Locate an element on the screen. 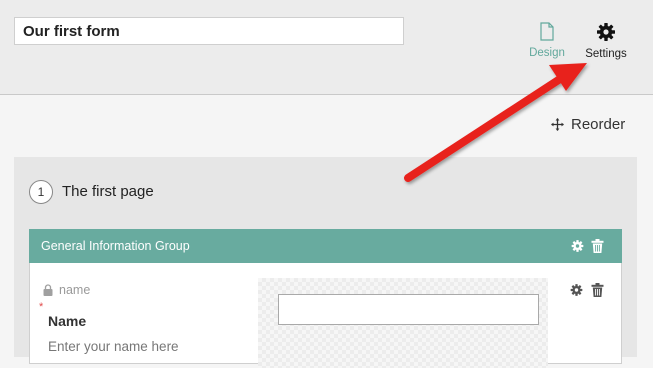  move-arrows-icon is located at coordinates (557, 124).